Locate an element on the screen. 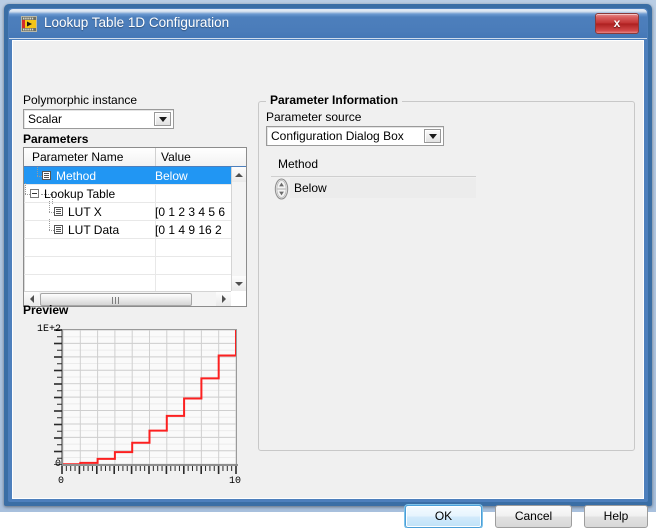 Image resolution: width=656 pixels, height=528 pixels. parameter-value-cell: Below is located at coordinates (171, 176).